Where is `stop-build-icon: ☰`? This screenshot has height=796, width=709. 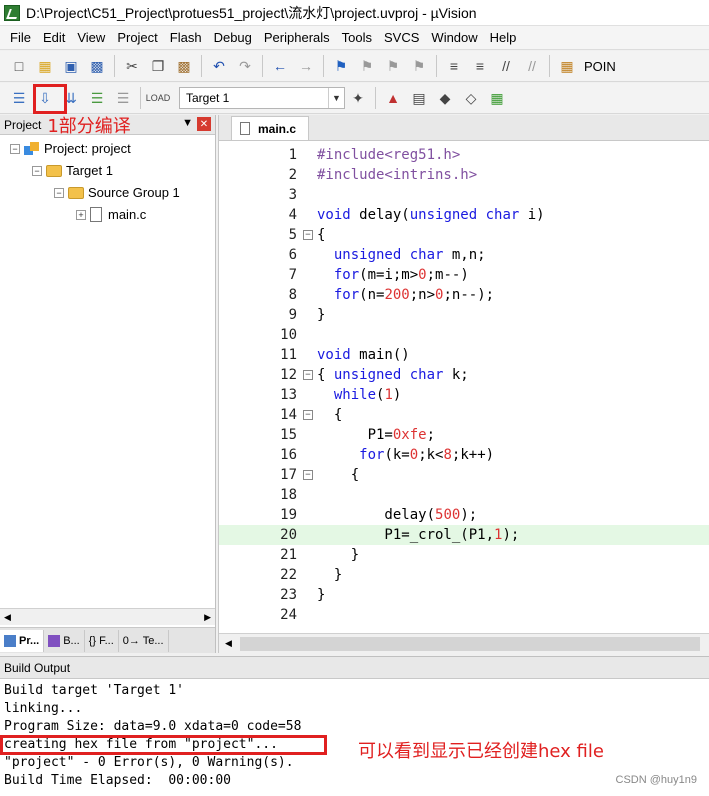 stop-build-icon: ☰ is located at coordinates (123, 98).